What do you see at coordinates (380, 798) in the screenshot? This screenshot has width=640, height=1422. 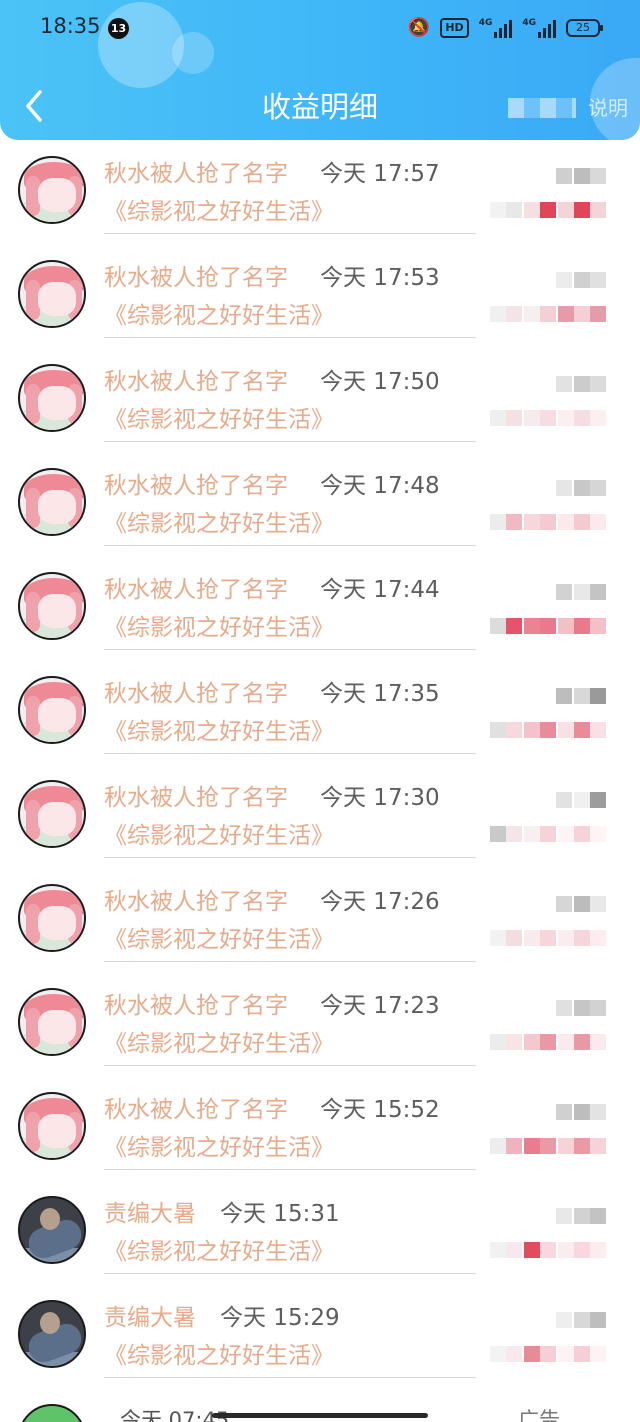 I see `list-item-time: 今天 17:30` at bounding box center [380, 798].